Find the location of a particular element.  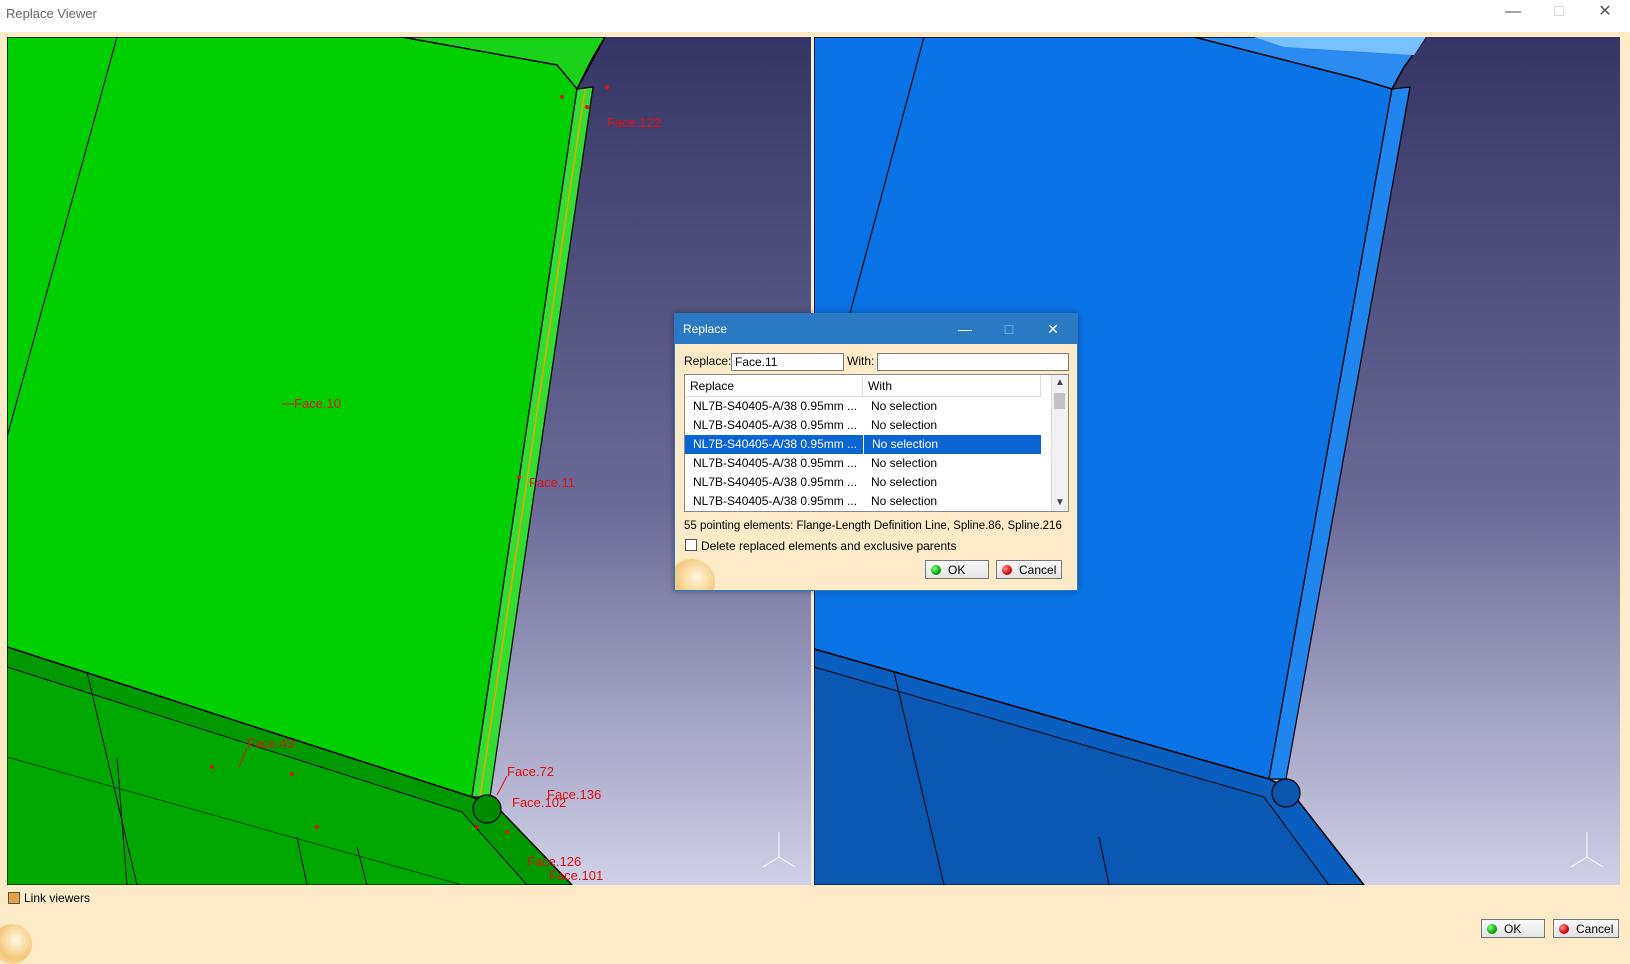

scroll-up-icon: ▲ is located at coordinates (1060, 383).